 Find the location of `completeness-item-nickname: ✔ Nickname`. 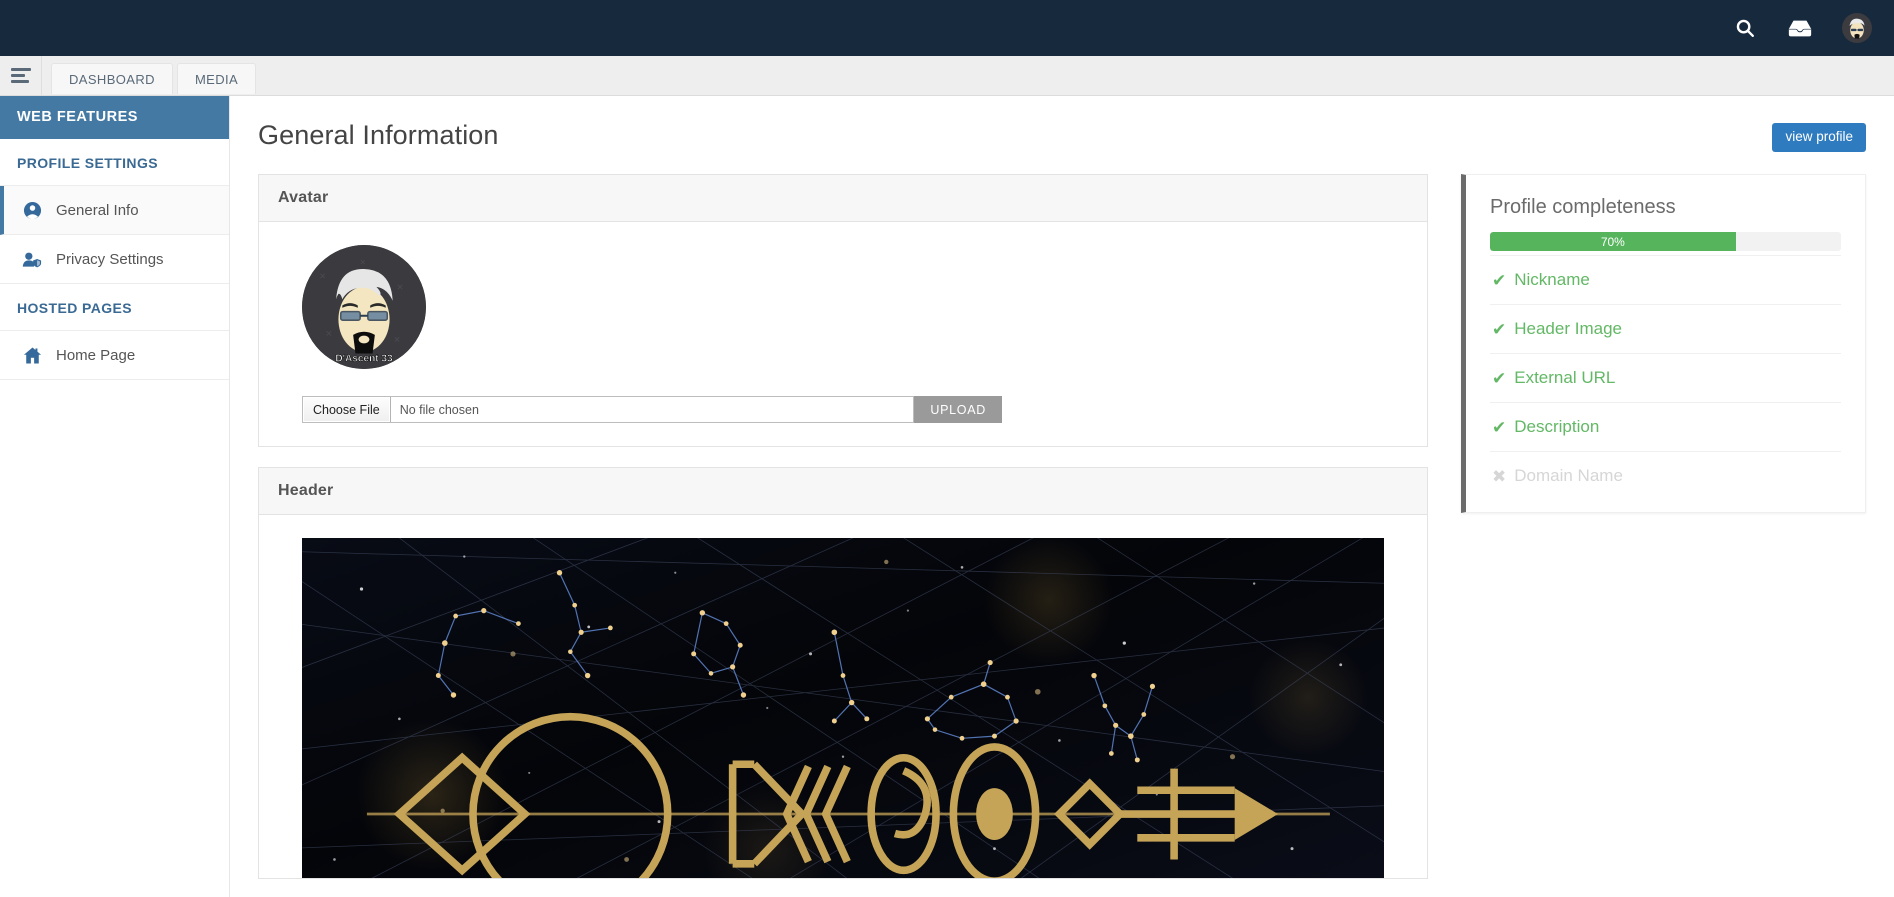

completeness-item-nickname: ✔ Nickname is located at coordinates (1665, 279).